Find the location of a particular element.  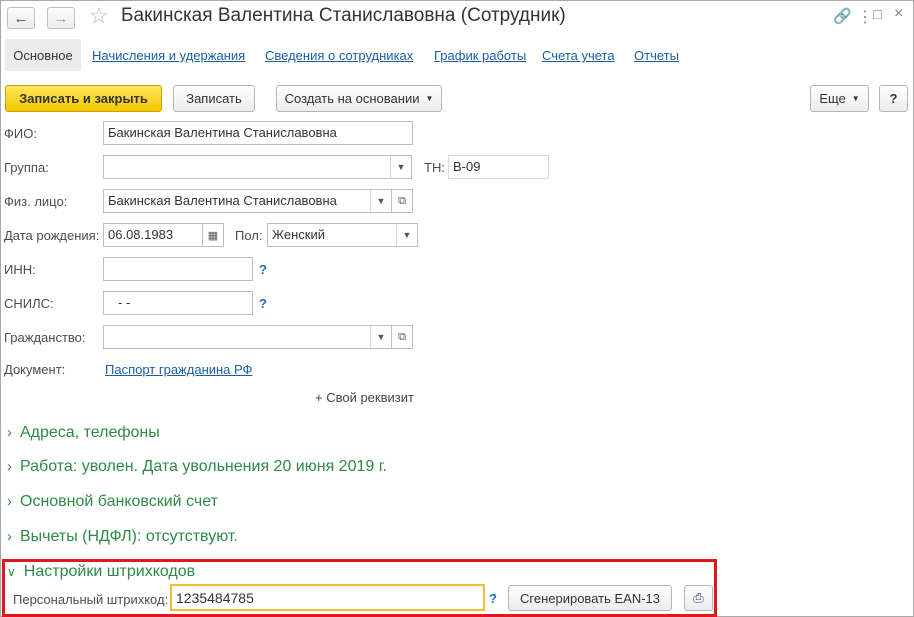

birth-date-field: 06.08.1983 is located at coordinates (153, 235).